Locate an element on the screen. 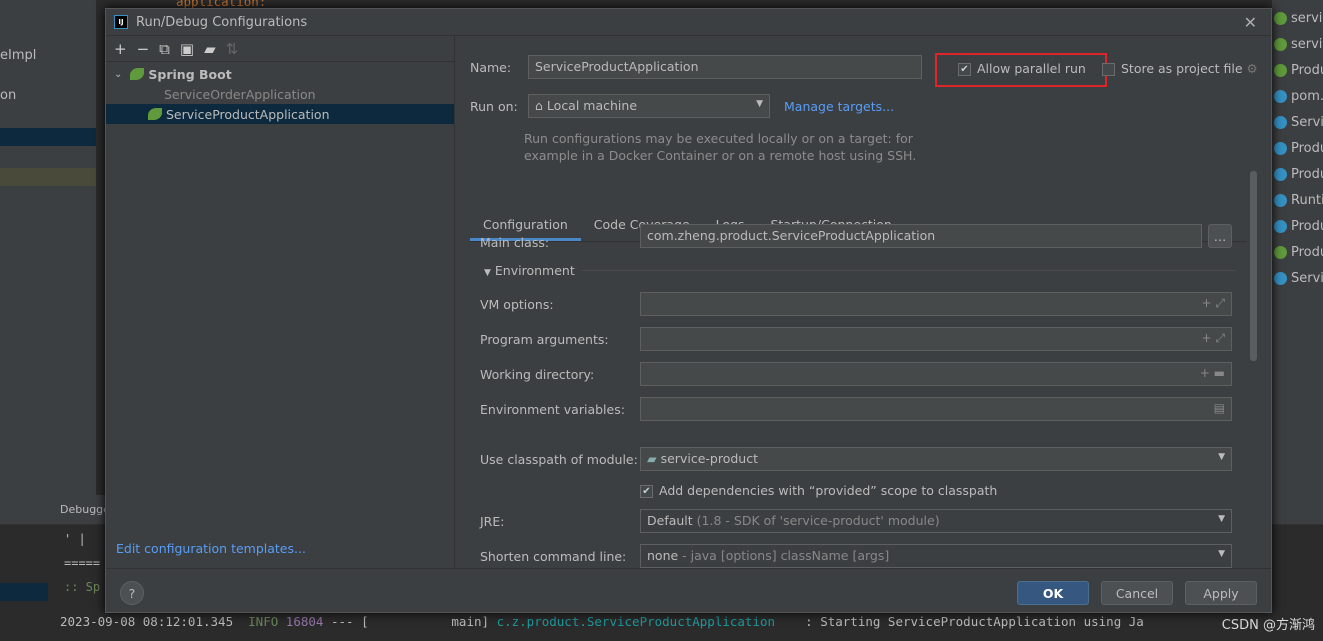  project-item: eImpl is located at coordinates (18, 55).